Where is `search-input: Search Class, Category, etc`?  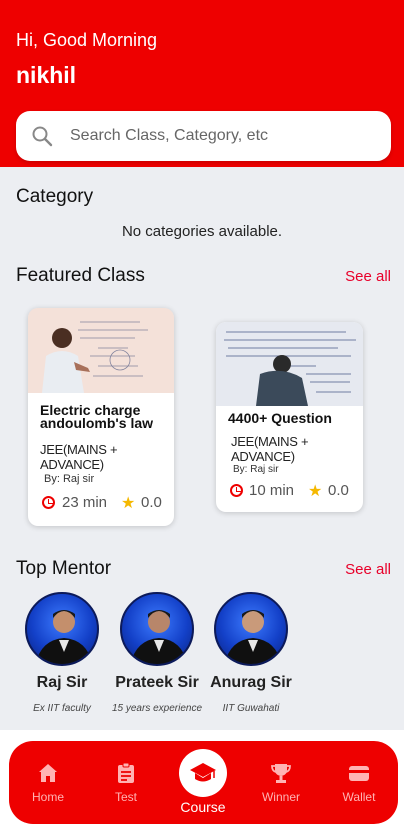 search-input: Search Class, Category, etc is located at coordinates (169, 136).